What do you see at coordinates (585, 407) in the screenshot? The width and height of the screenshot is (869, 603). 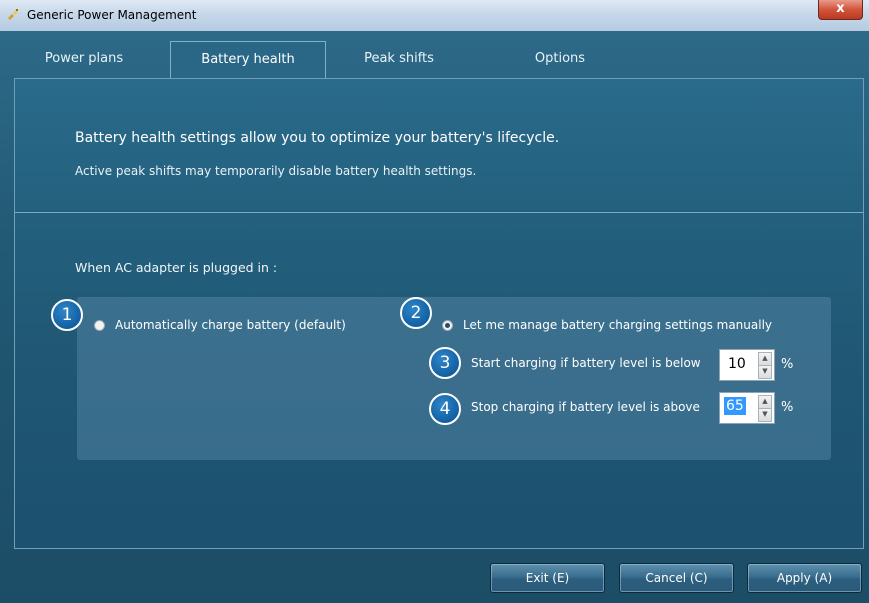 I see `stop-charging-label: Stop charging if battery level is above` at bounding box center [585, 407].